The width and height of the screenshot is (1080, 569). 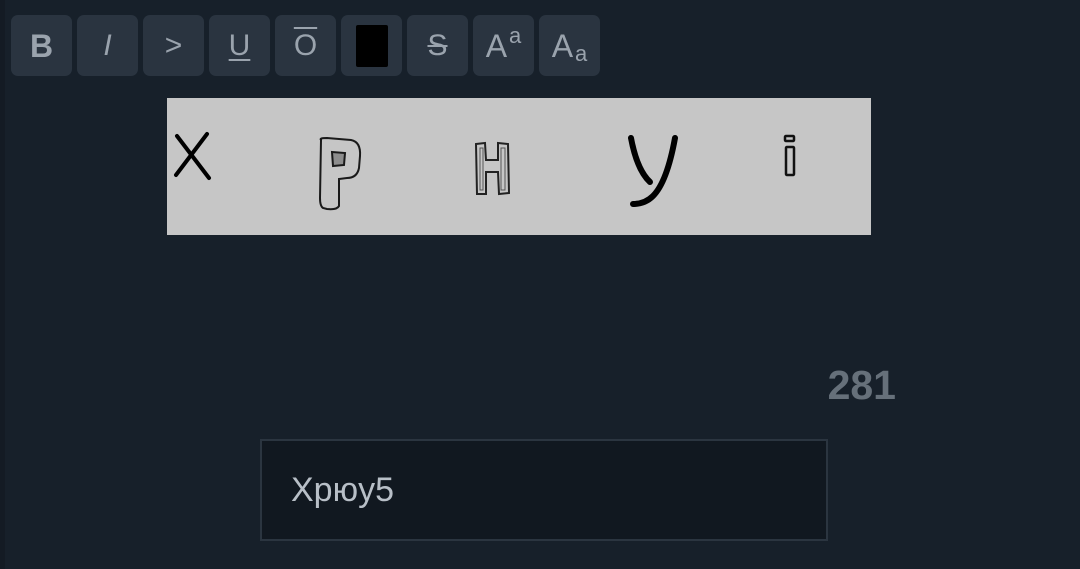 What do you see at coordinates (492, 168) in the screenshot?
I see `captcha-glyph-h` at bounding box center [492, 168].